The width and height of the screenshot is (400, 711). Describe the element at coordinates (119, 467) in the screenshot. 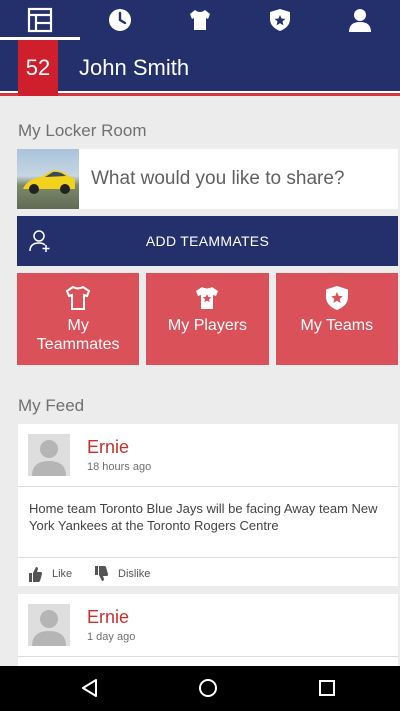

I see `post-time: 18 hours ago` at that location.